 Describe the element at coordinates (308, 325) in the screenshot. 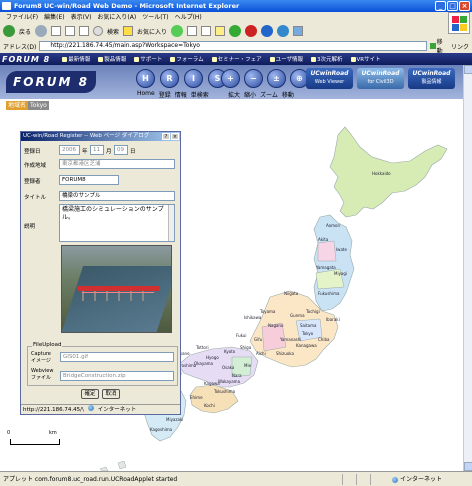

I see `label-saitama: Saitama` at that location.